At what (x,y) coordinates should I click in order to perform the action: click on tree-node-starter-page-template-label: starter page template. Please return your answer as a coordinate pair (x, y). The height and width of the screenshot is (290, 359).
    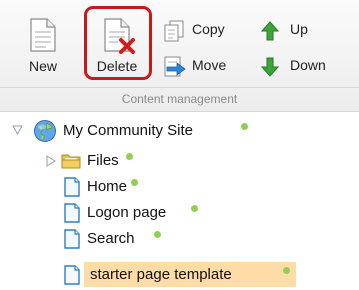
    Looking at the image, I should click on (161, 274).